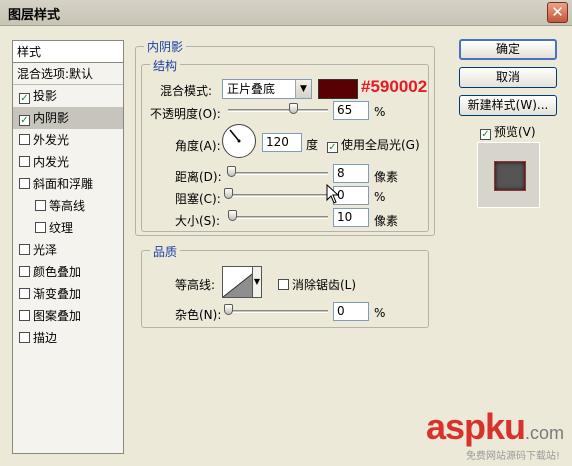  Describe the element at coordinates (165, 65) in the screenshot. I see `structure-title: 结构` at that location.